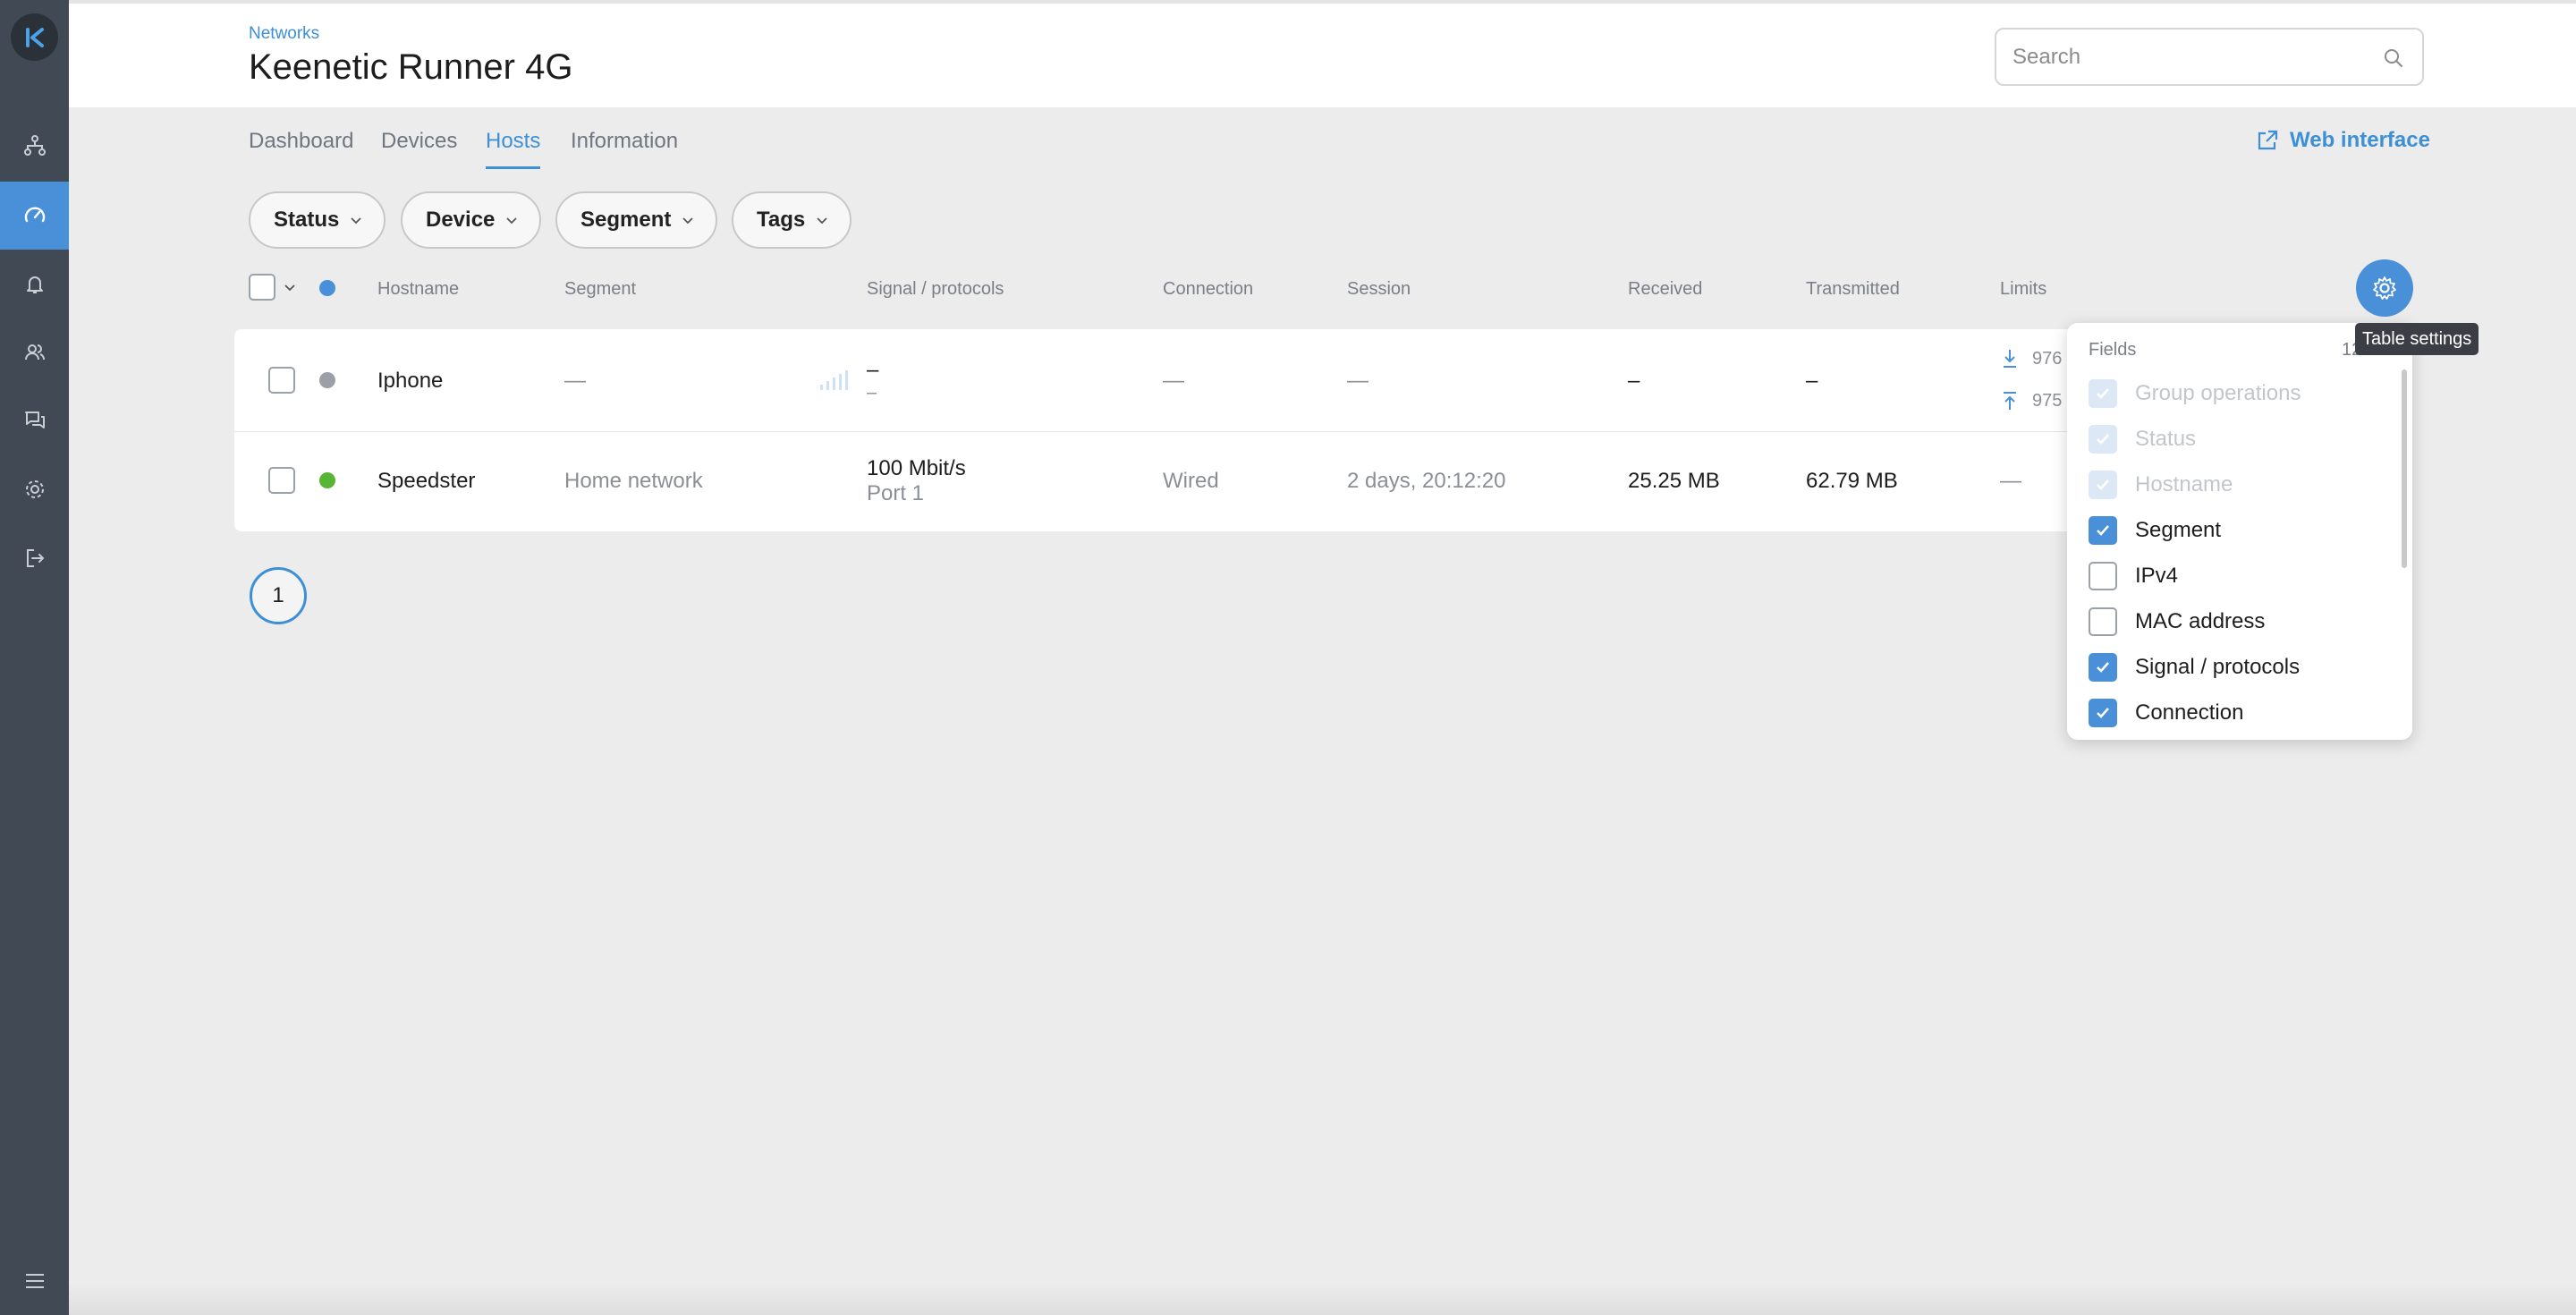 This screenshot has height=1315, width=2576. What do you see at coordinates (872, 393) in the screenshot?
I see `signal-protocol: –` at bounding box center [872, 393].